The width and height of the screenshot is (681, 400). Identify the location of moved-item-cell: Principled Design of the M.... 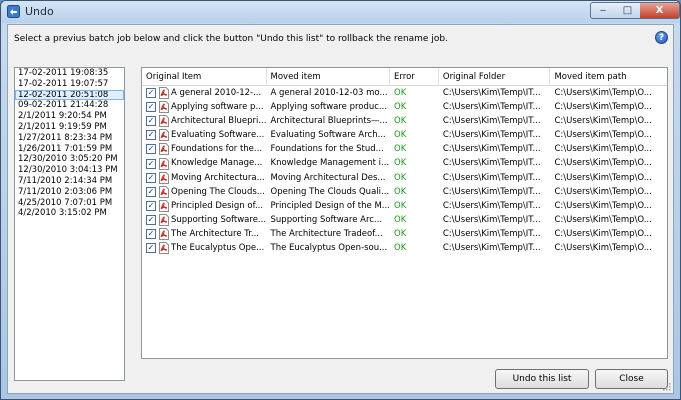
(330, 205).